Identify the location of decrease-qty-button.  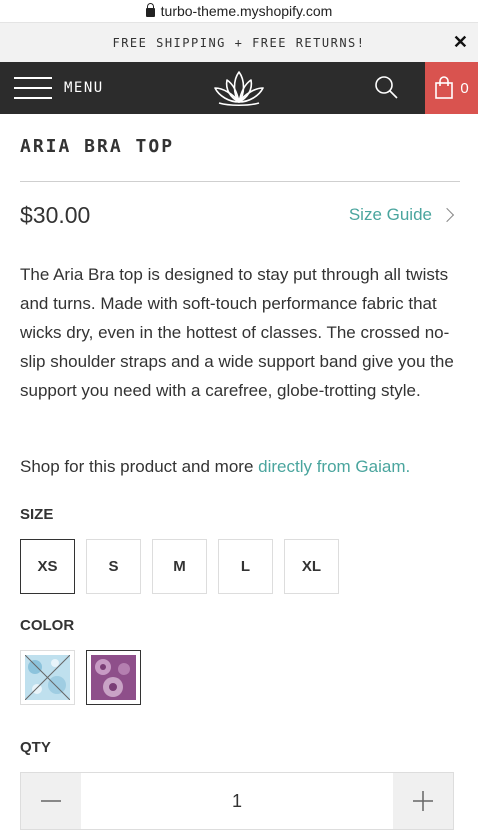
(51, 801).